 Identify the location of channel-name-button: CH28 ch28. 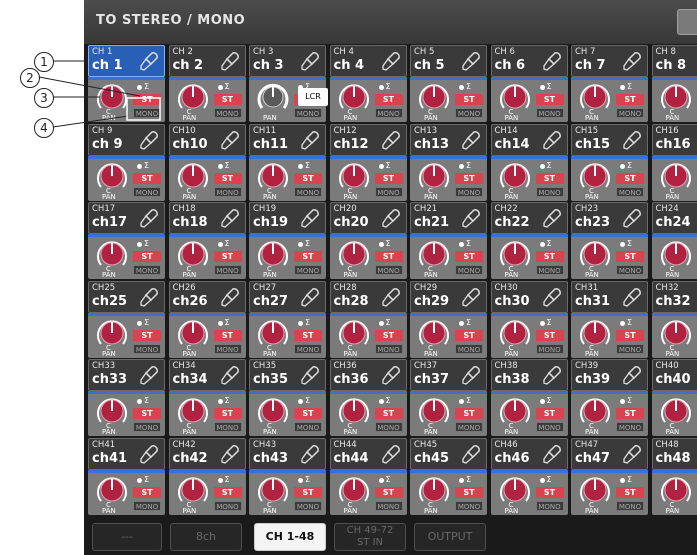
(368, 296).